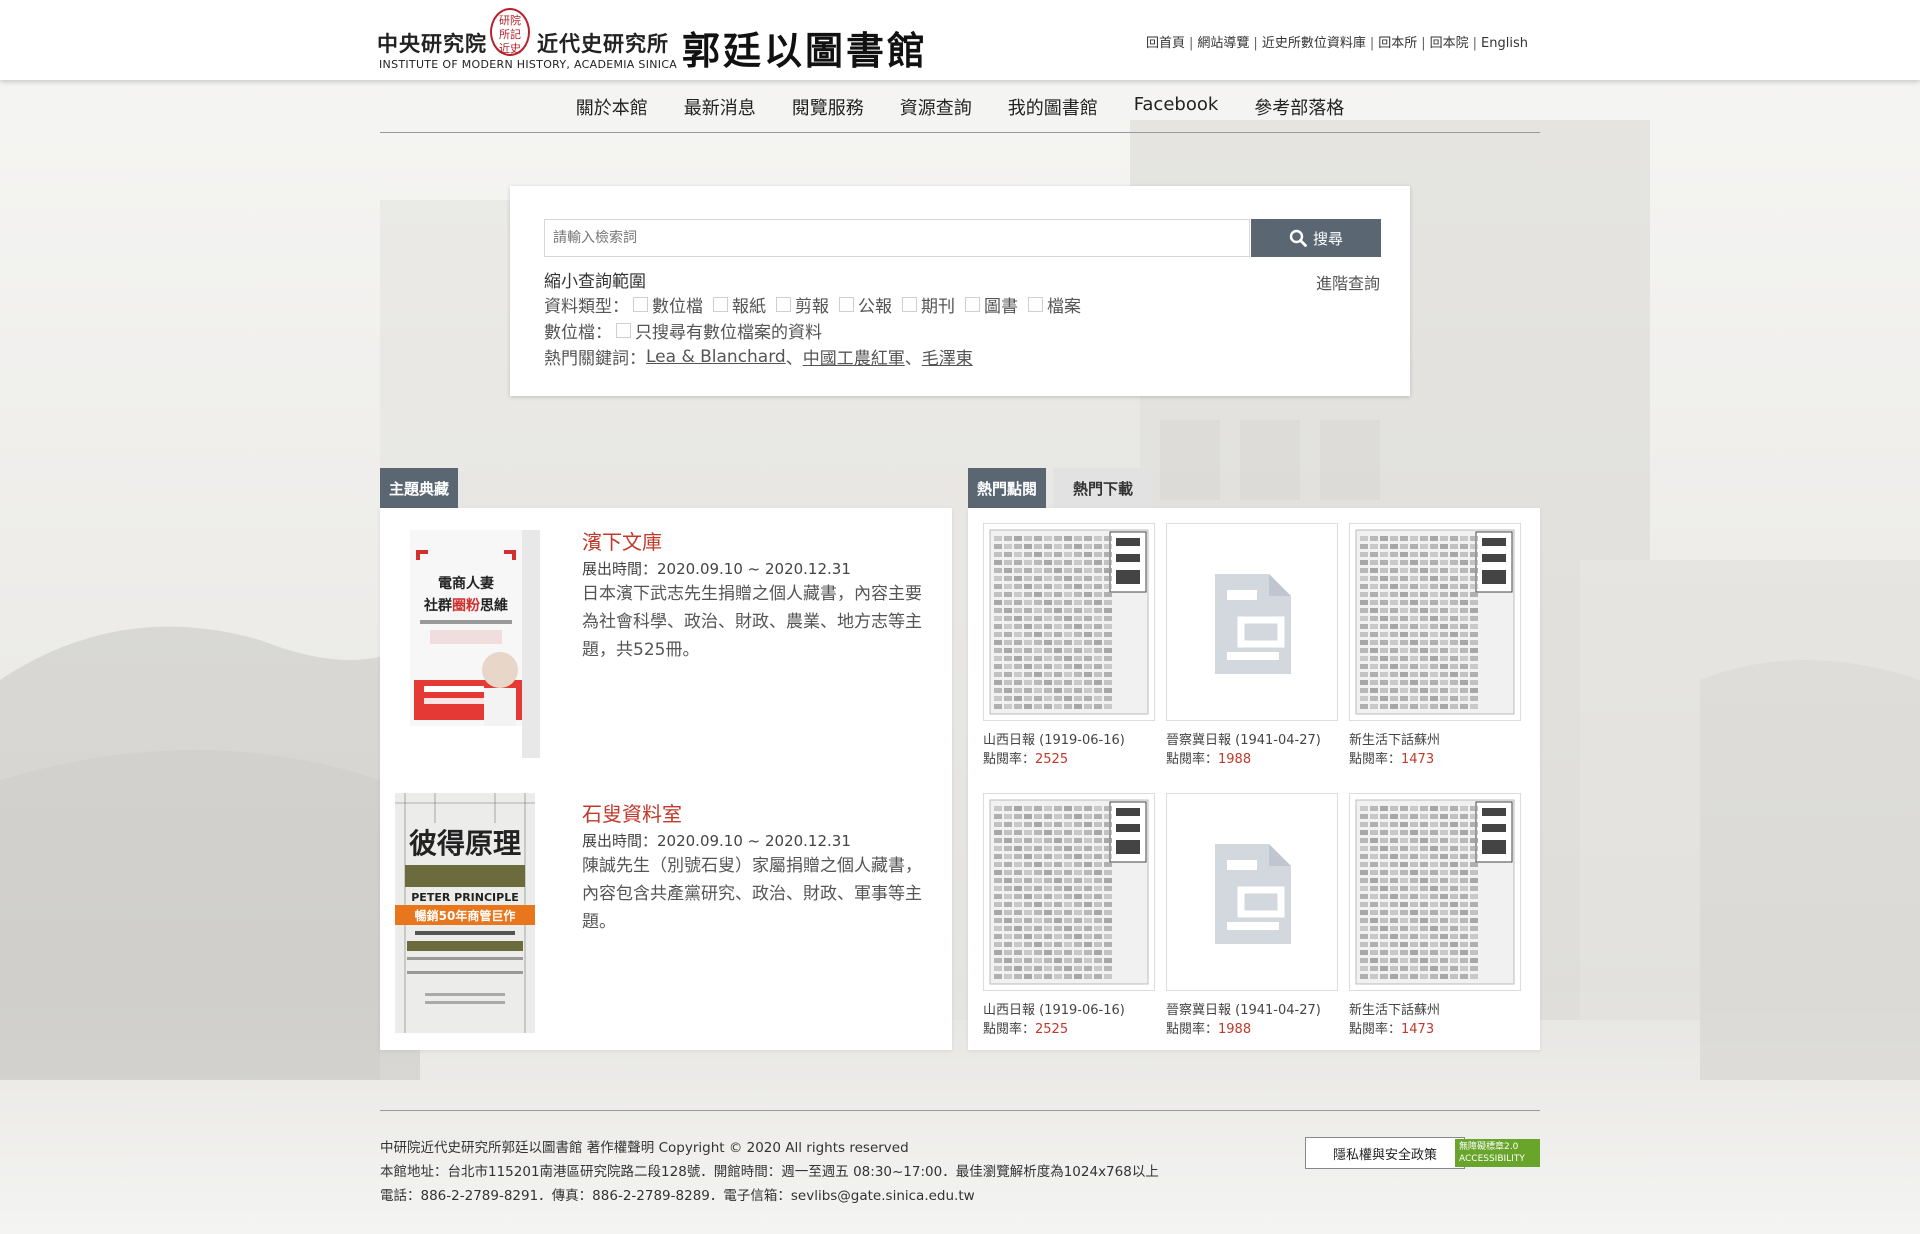 The image size is (1920, 1234). I want to click on accessibility-badge-icon: 無障礙標章2.0 ACCESSIBILITY, so click(1497, 1153).